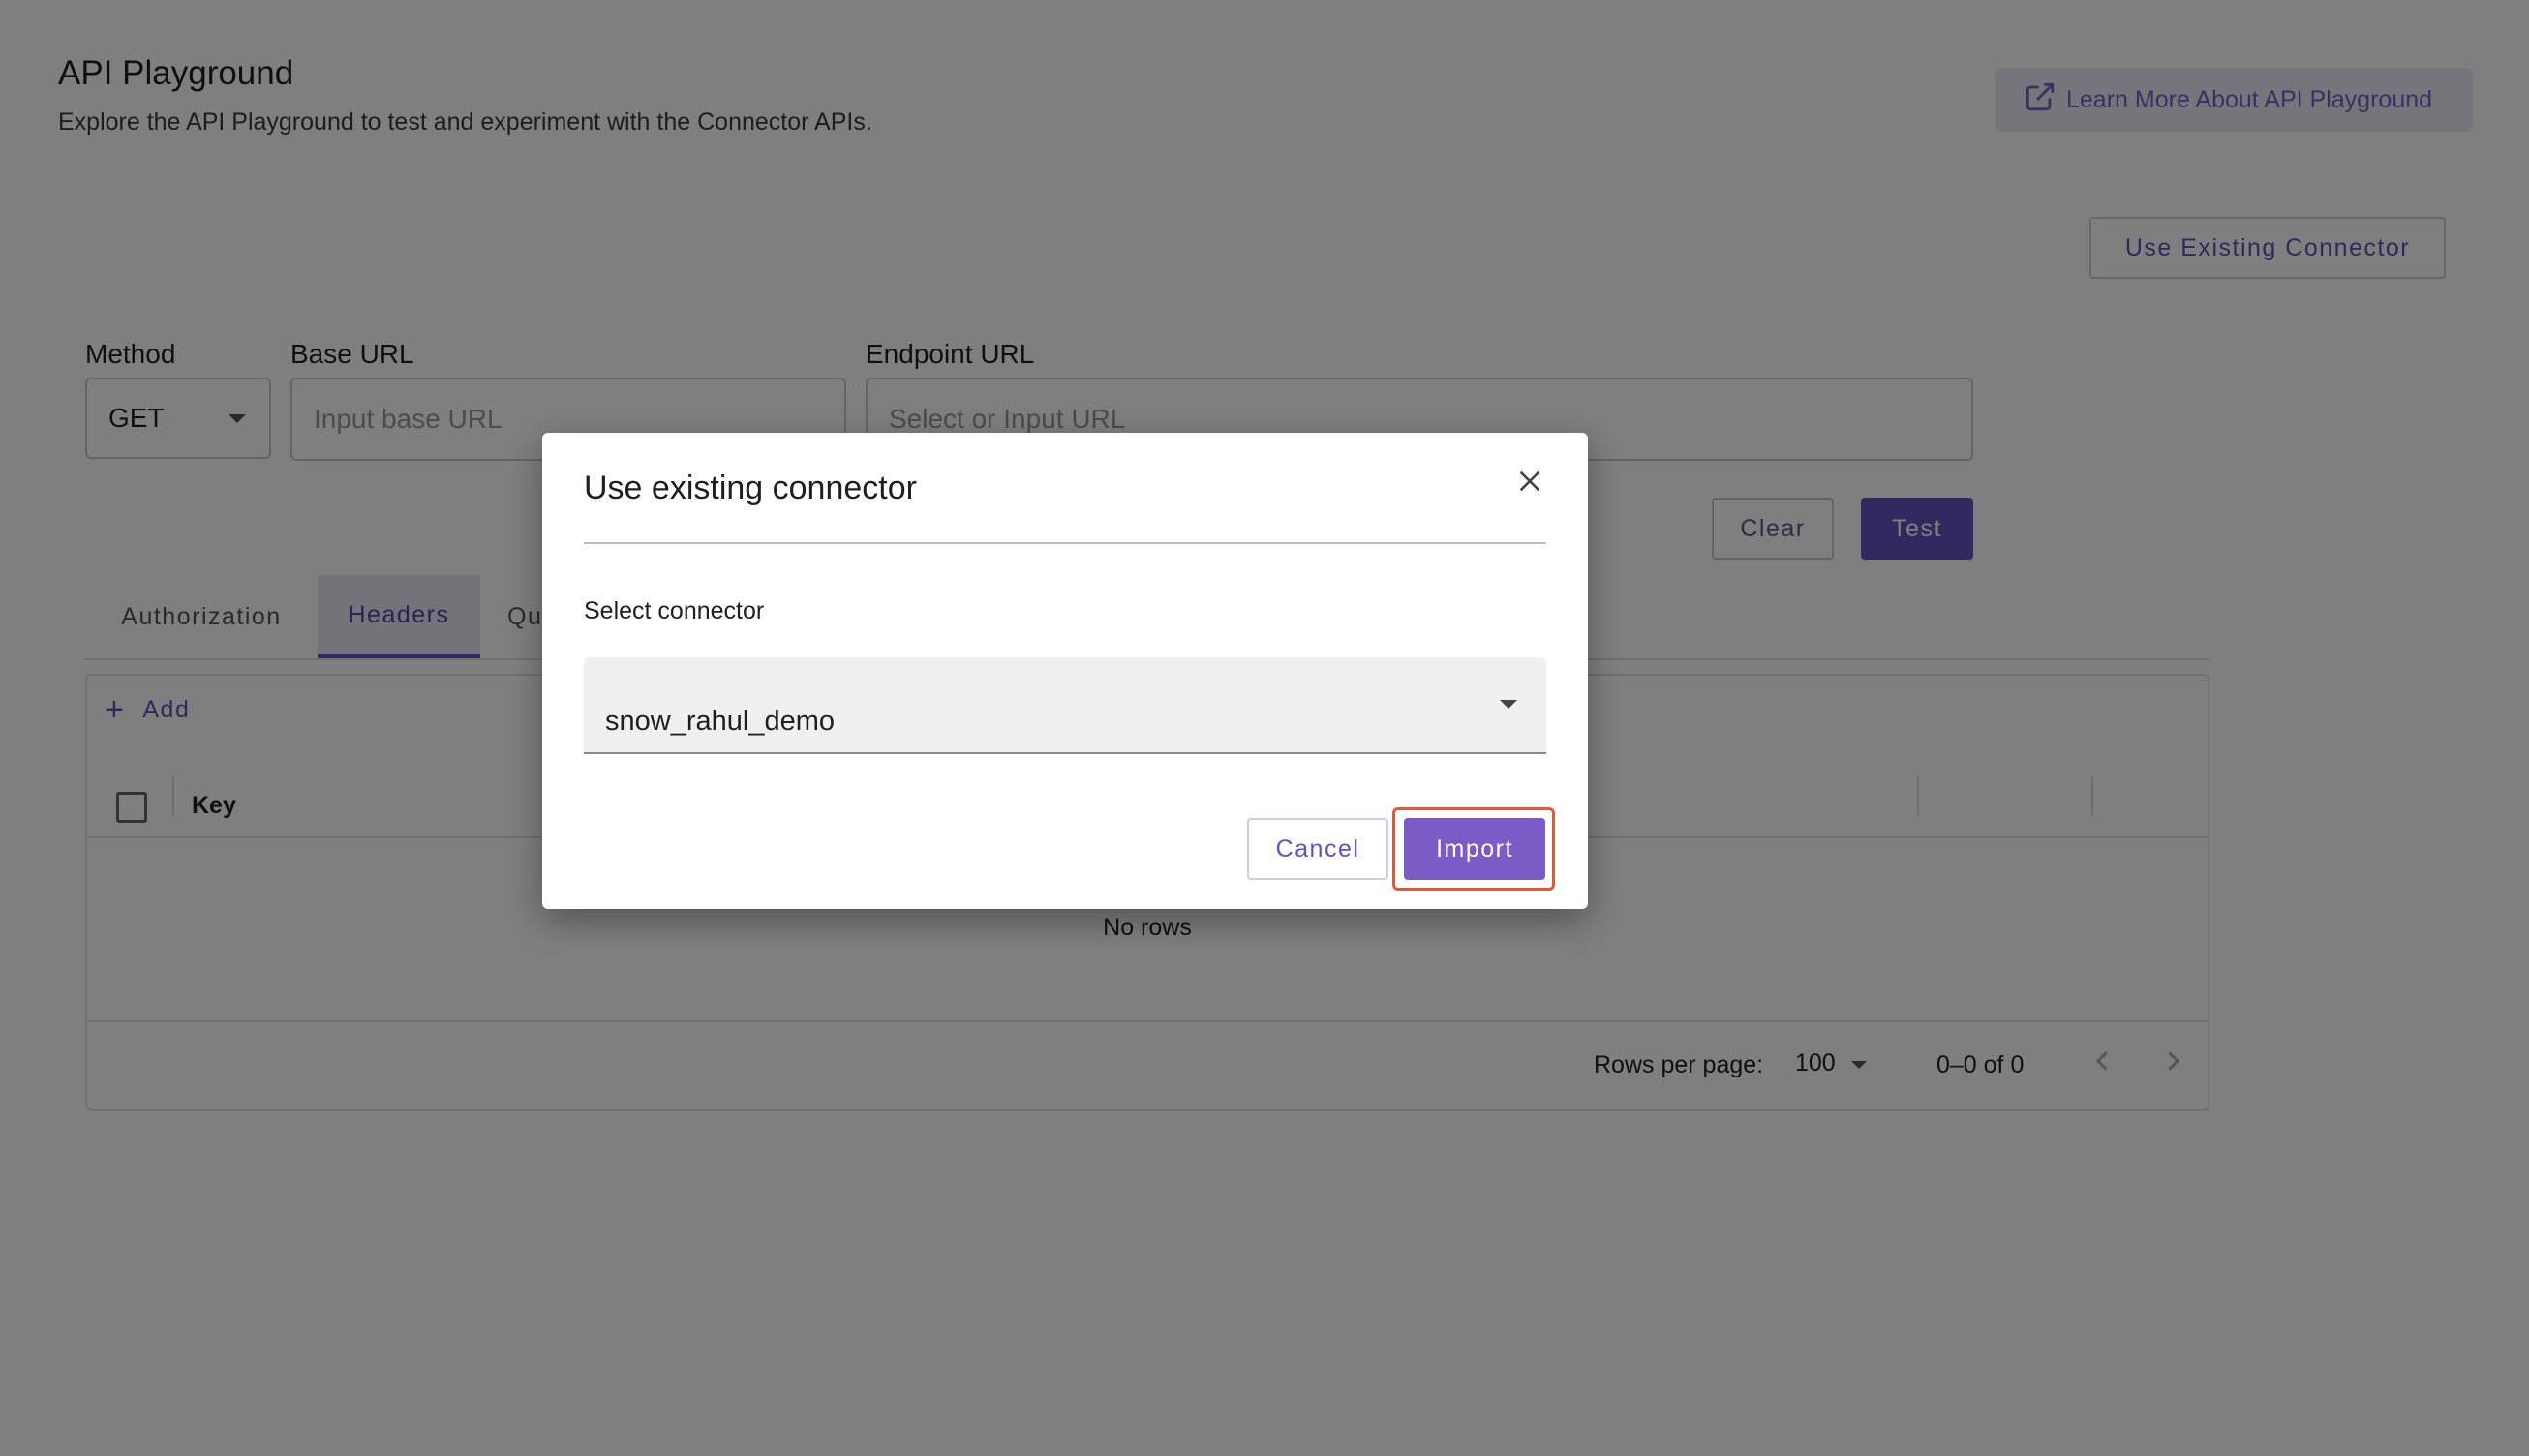 The height and width of the screenshot is (1456, 2529). What do you see at coordinates (1065, 706) in the screenshot?
I see `connector-select: snow_rahul_demo` at bounding box center [1065, 706].